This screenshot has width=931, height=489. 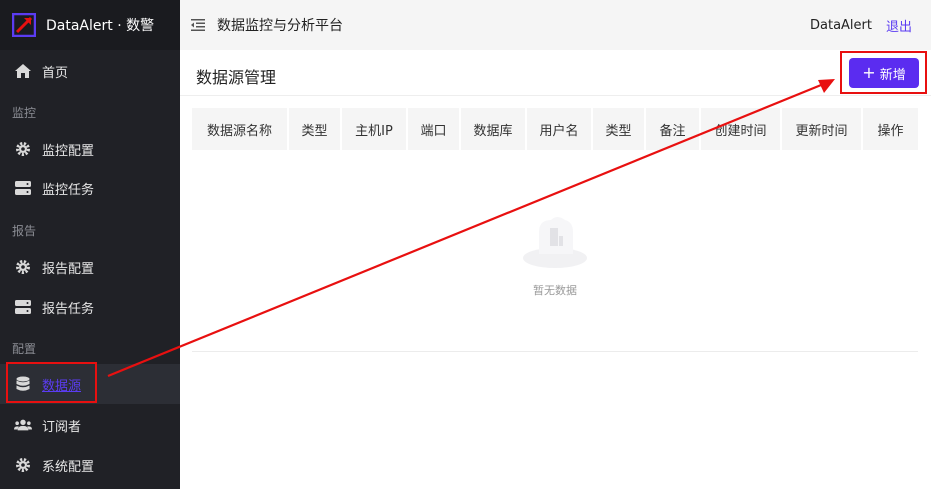 I want to click on logout-link: 退出, so click(x=899, y=25).